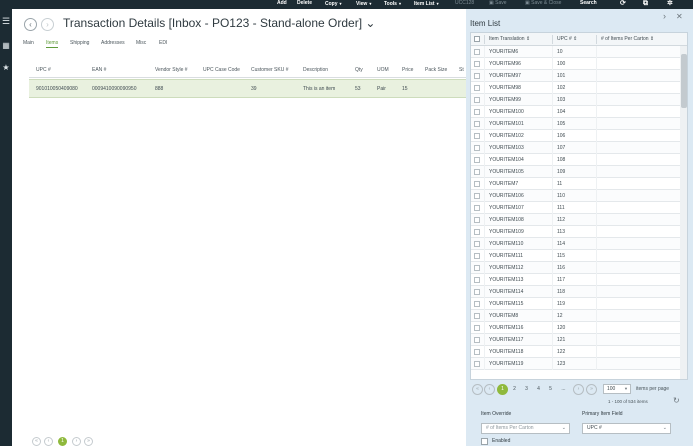 This screenshot has width=693, height=446. Describe the element at coordinates (575, 52) in the screenshot. I see `list-item: YOURITEM6 10` at that location.